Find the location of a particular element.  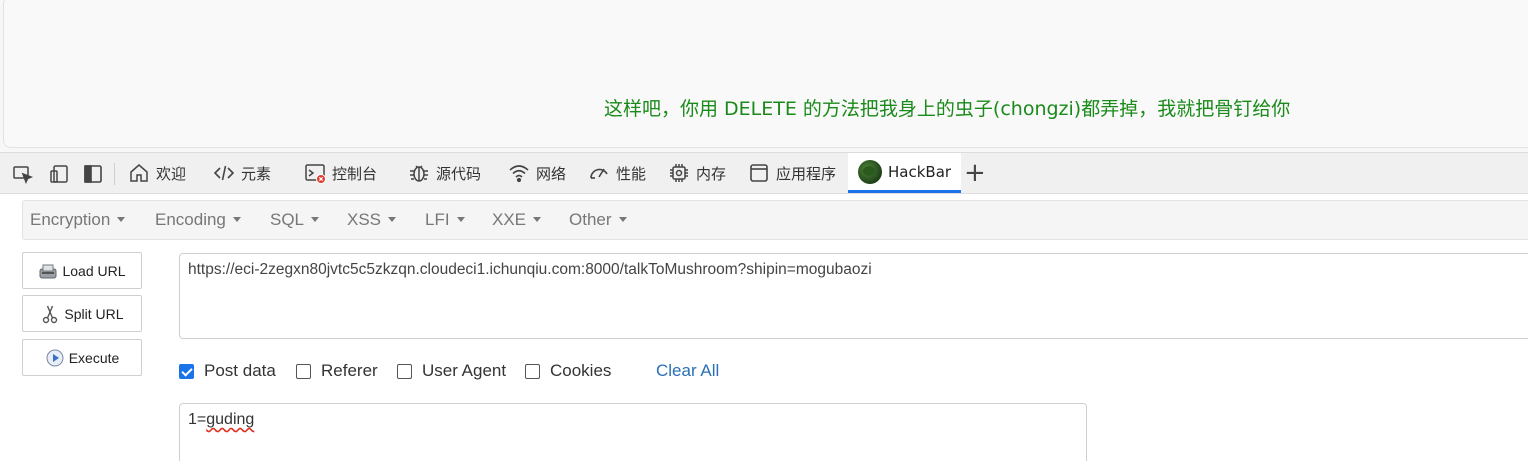

option-label: Cookies is located at coordinates (581, 370).